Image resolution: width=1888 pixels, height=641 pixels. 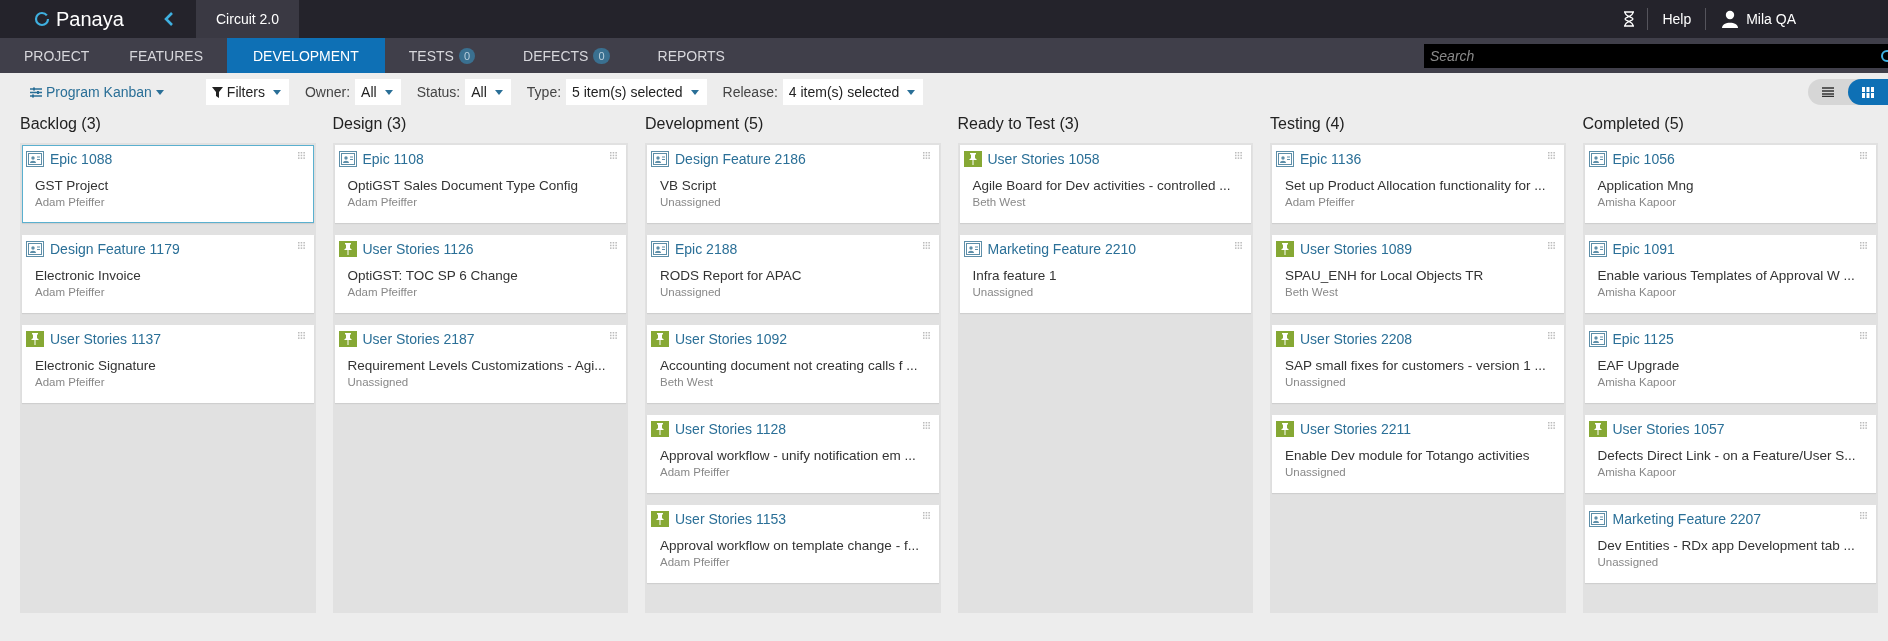 What do you see at coordinates (1421, 159) in the screenshot?
I see `card-id-link: Epic 1136` at bounding box center [1421, 159].